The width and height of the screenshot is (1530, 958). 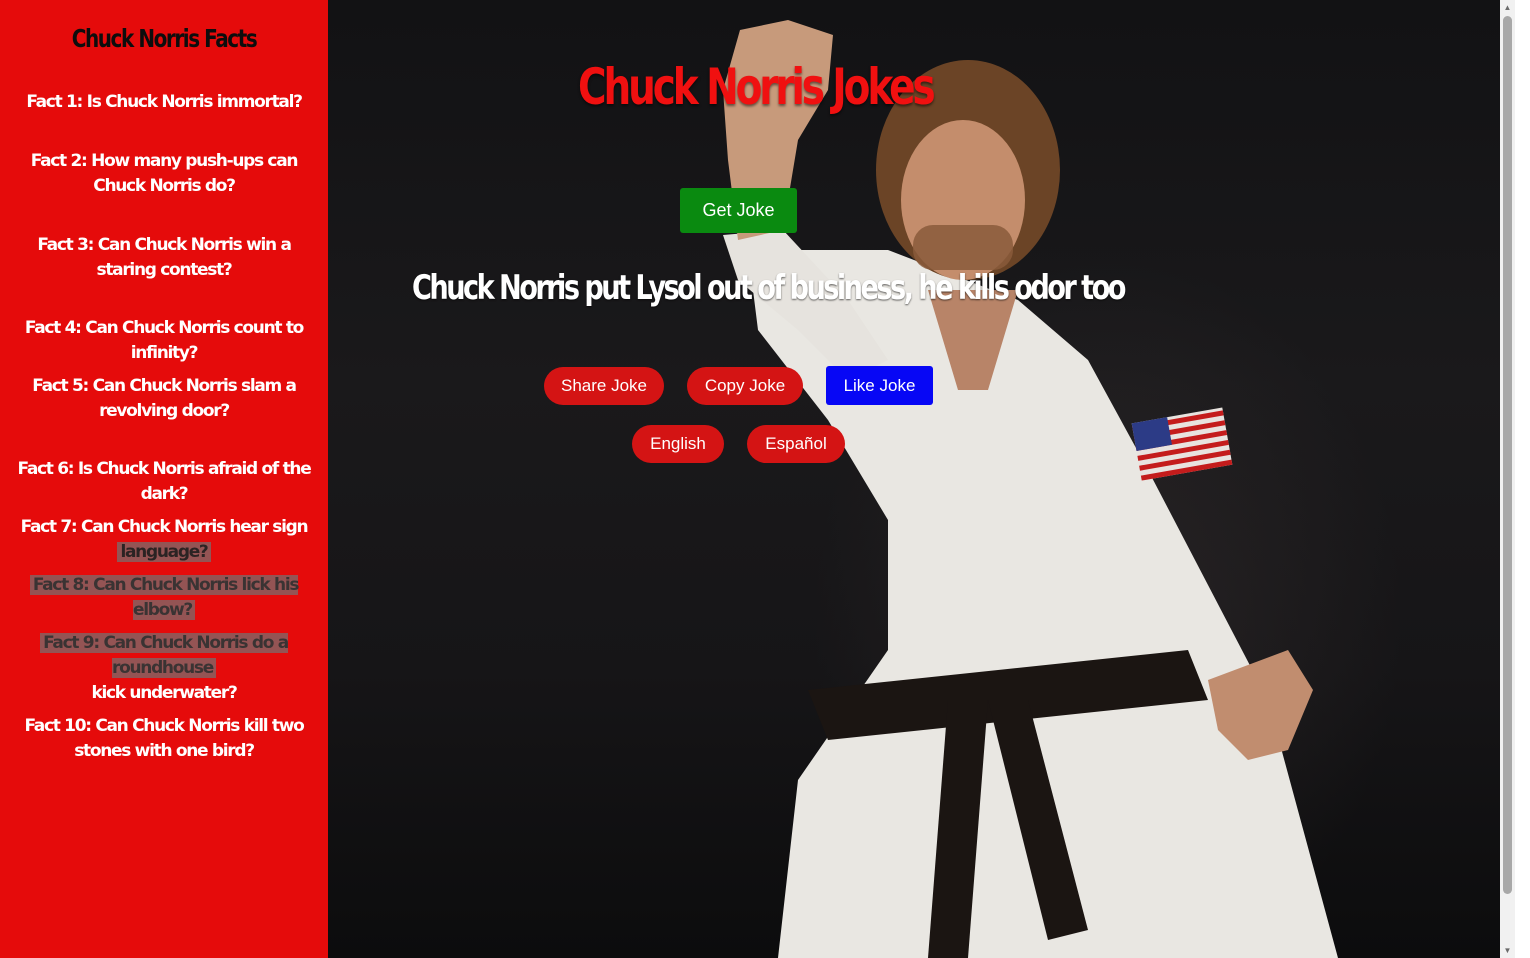 I want to click on fact-9-highlight: Fact 9: Can Chuck Norris do a roundhouse, so click(x=164, y=655).